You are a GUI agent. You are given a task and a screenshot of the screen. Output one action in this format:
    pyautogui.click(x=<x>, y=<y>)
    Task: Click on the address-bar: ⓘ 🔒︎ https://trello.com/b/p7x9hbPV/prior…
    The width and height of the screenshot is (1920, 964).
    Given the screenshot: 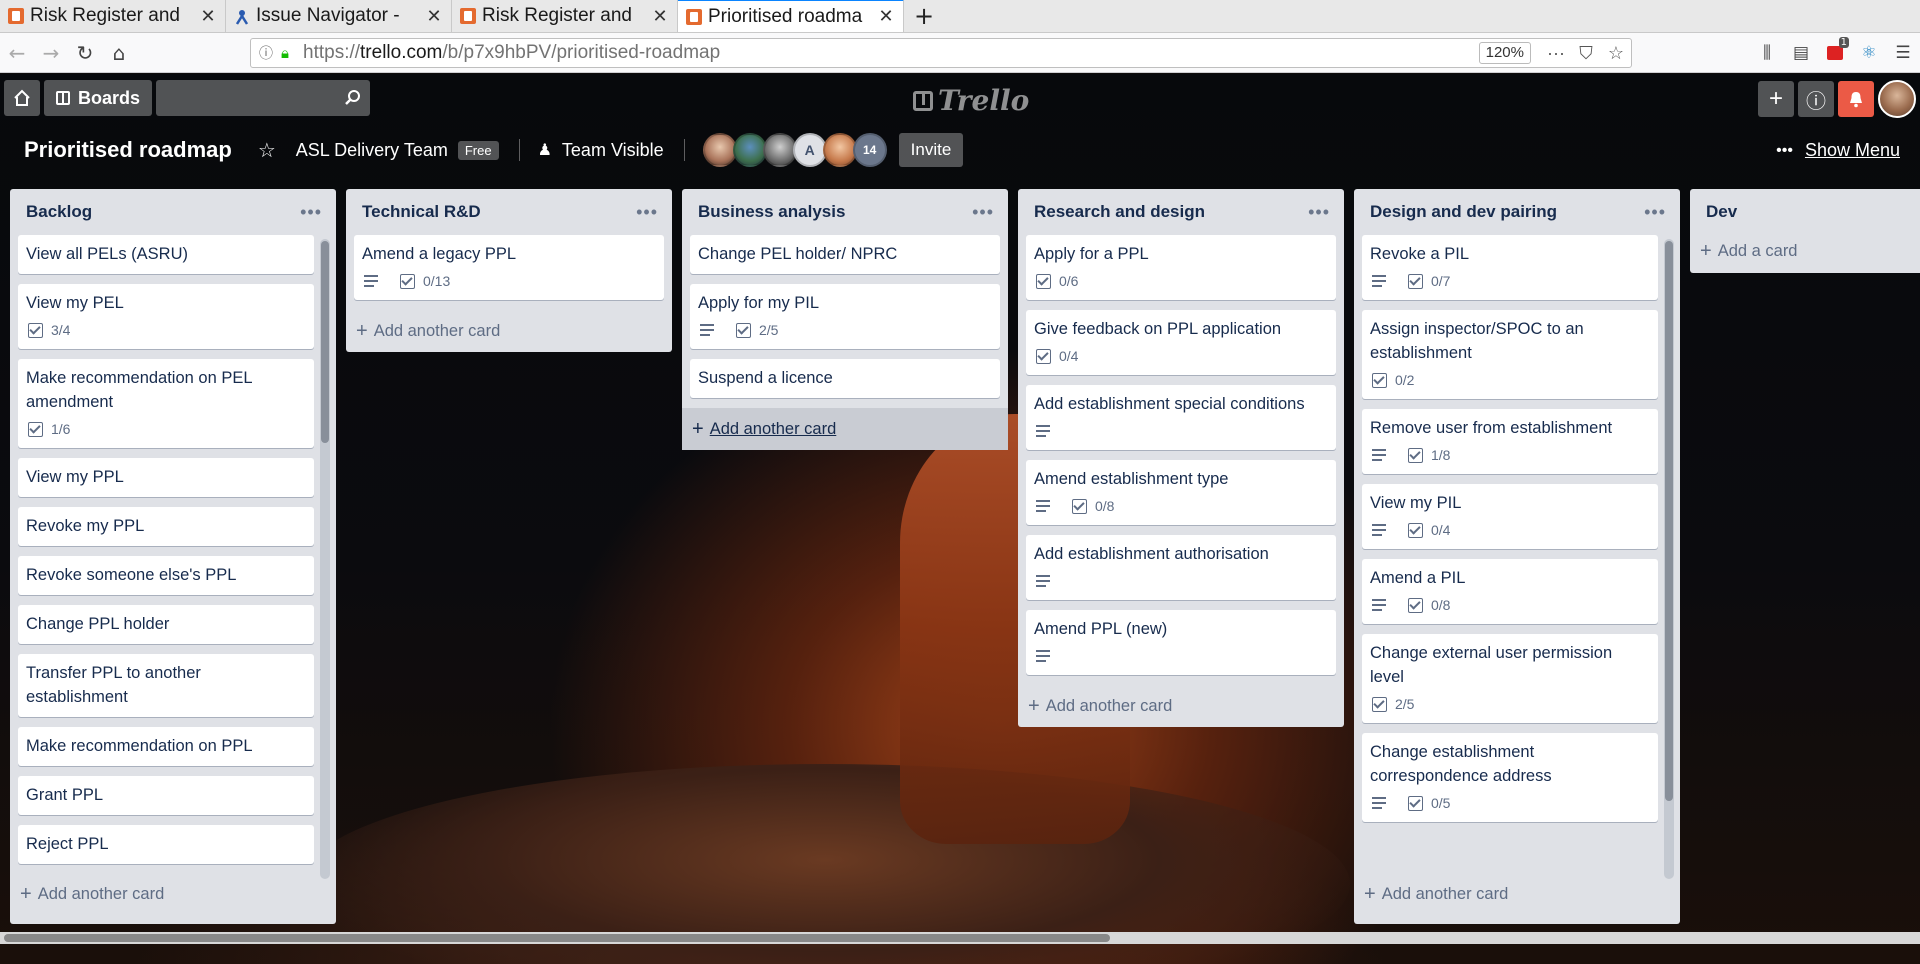 What is the action you would take?
    pyautogui.click(x=941, y=53)
    